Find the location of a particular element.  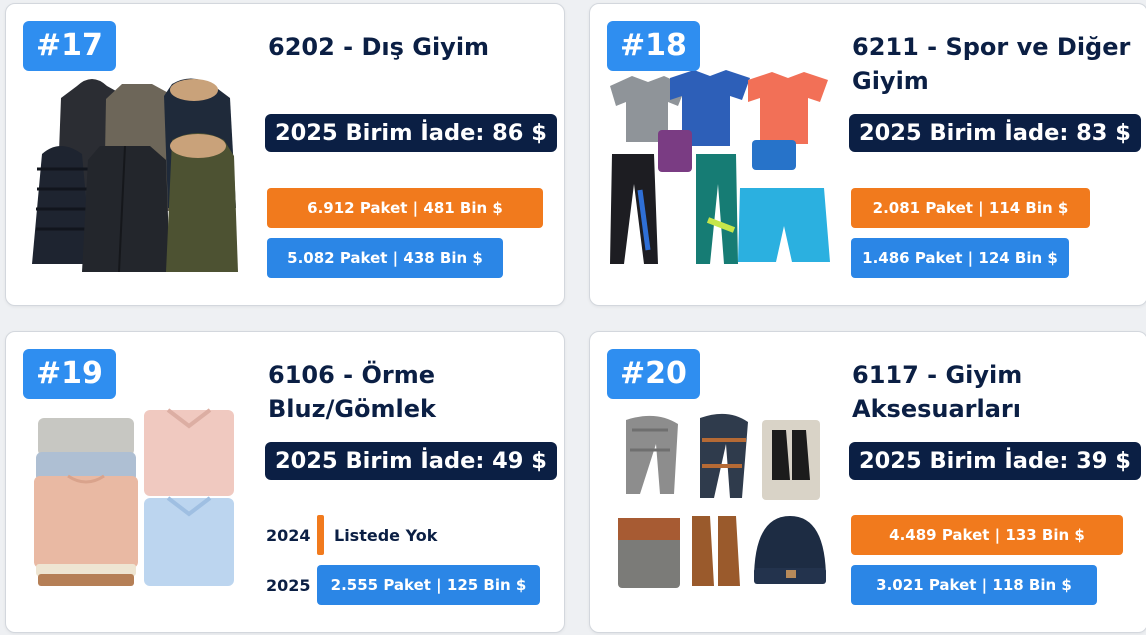

not-listed-marker is located at coordinates (320, 535).